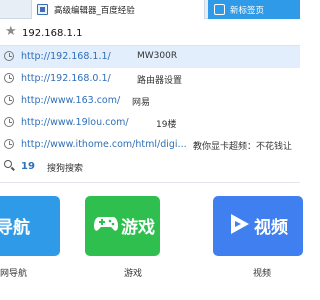 The height and width of the screenshot is (300, 320). What do you see at coordinates (8, 164) in the screenshot?
I see `search-icon` at bounding box center [8, 164].